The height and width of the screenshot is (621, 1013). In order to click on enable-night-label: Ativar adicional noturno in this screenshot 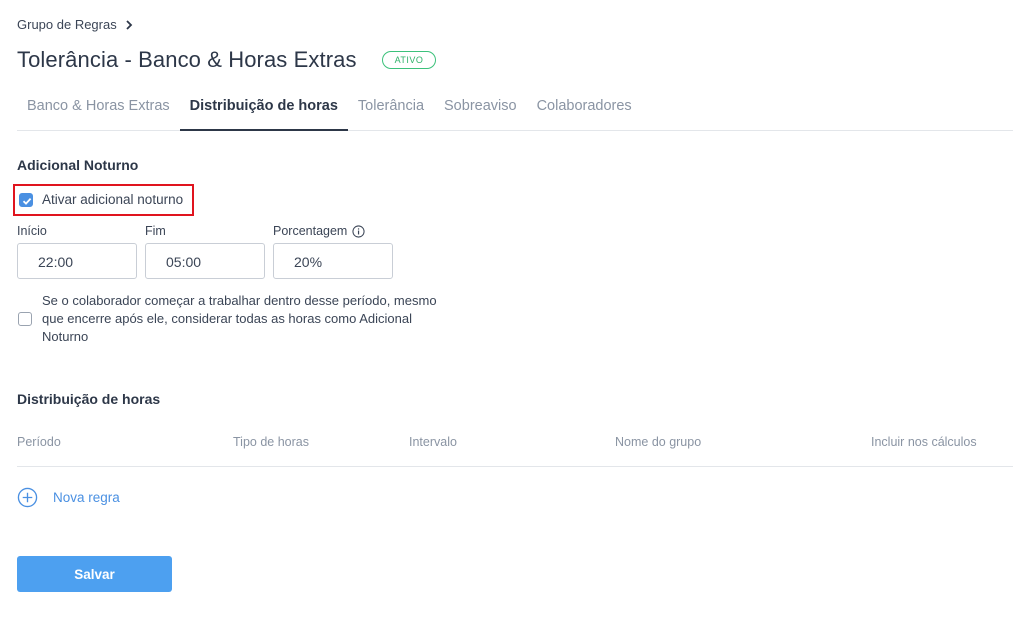, I will do `click(112, 199)`.